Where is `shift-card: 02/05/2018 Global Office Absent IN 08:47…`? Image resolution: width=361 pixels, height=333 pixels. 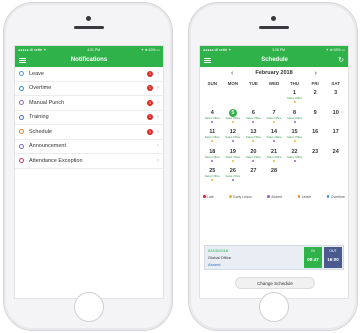 shift-card: 02/05/2018 Global Office Absent IN 08:47… is located at coordinates (274, 257).